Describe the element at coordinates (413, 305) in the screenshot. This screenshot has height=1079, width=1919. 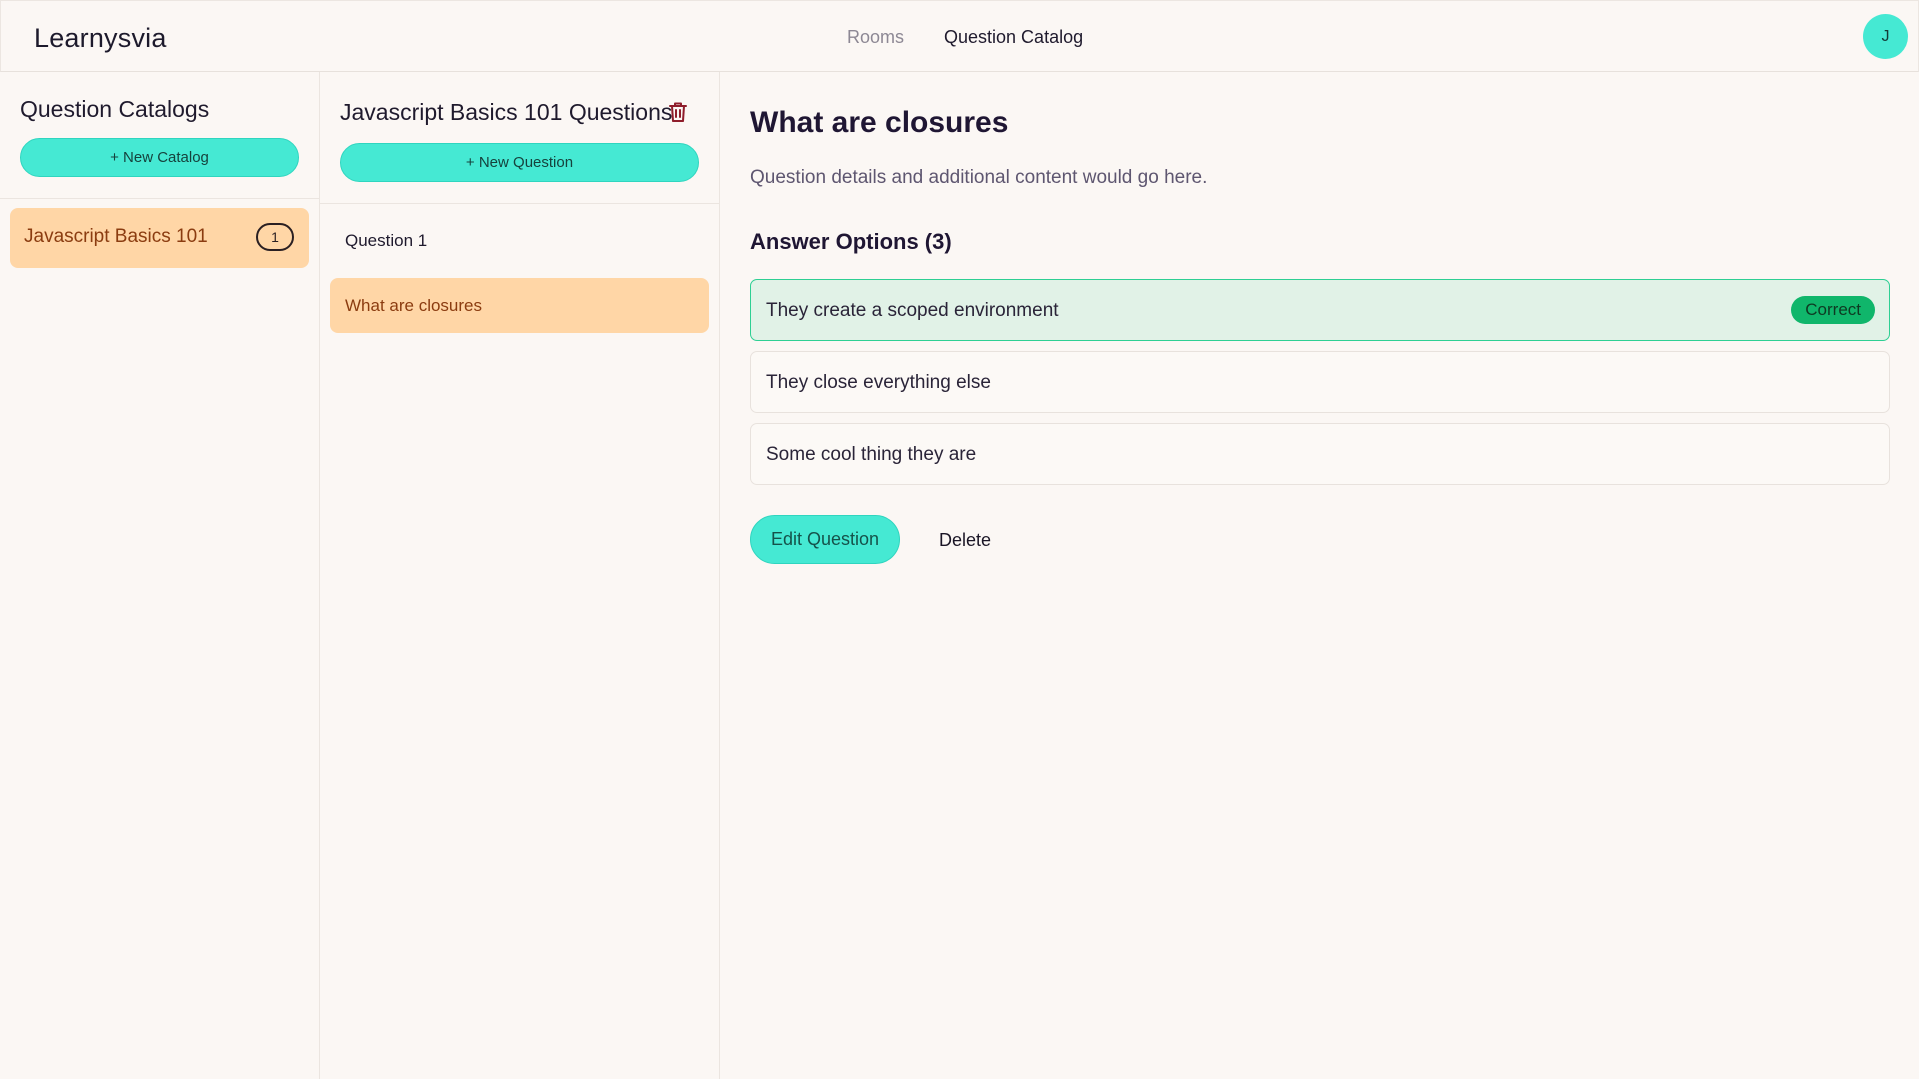
I see `question-item-label: What are closures` at that location.